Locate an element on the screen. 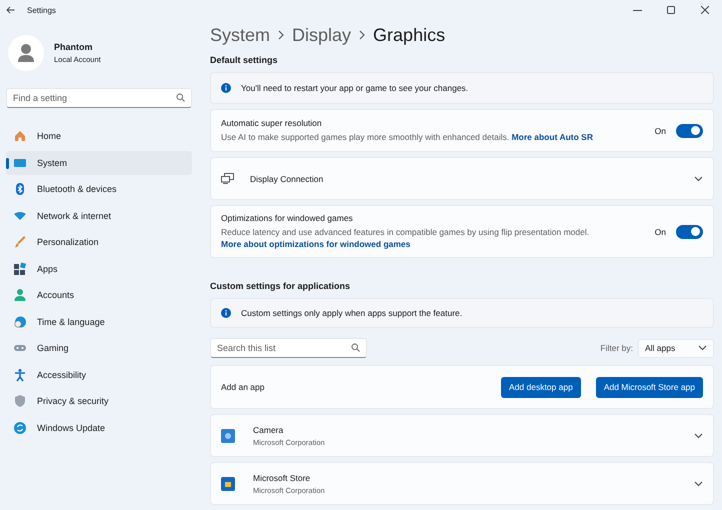  add-app-label: Add an app is located at coordinates (243, 387).